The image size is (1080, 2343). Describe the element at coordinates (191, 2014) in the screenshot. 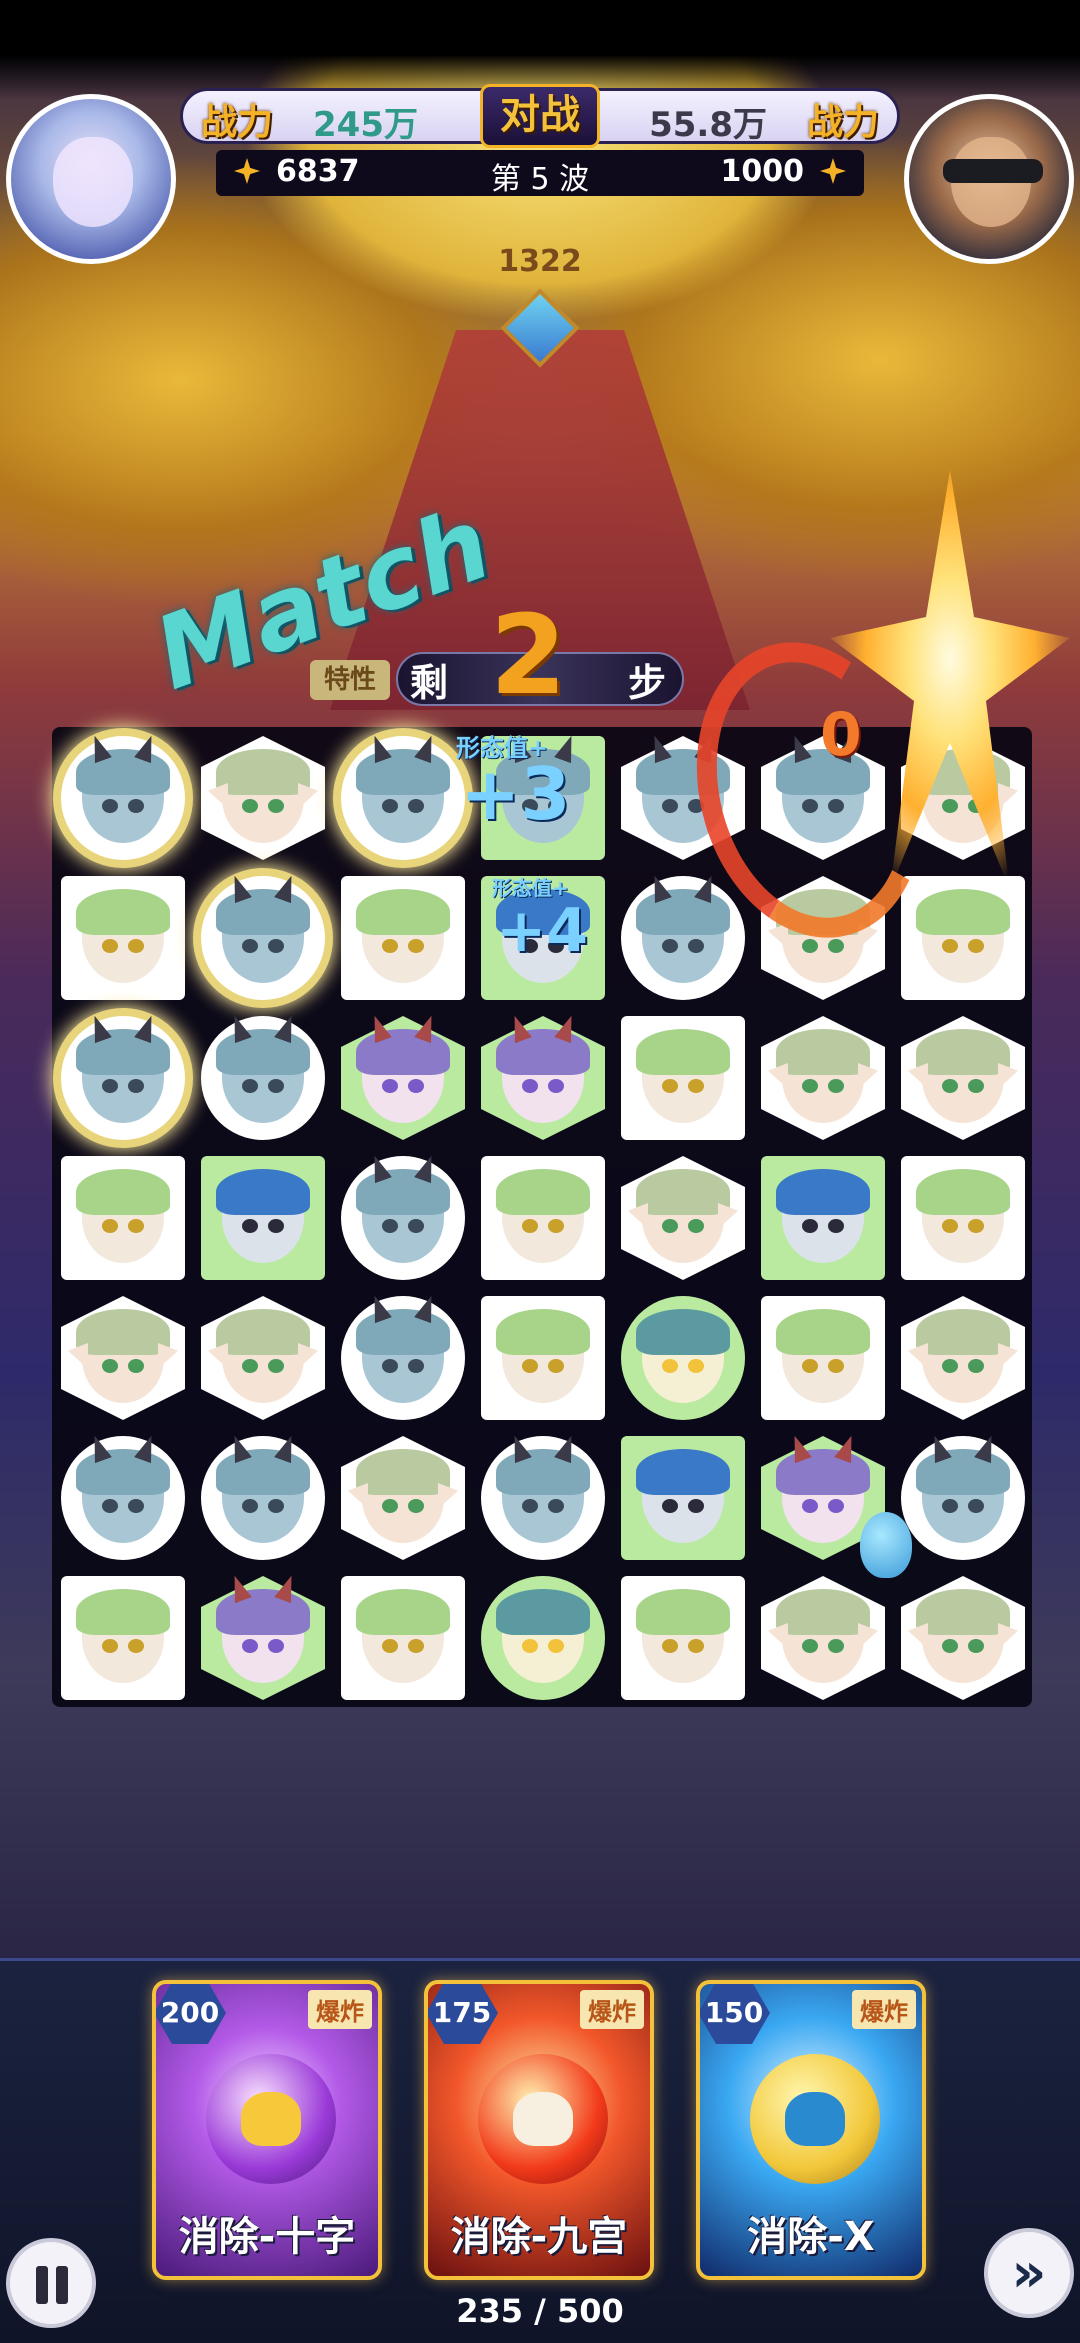

I see `cost-badge: 200` at that location.